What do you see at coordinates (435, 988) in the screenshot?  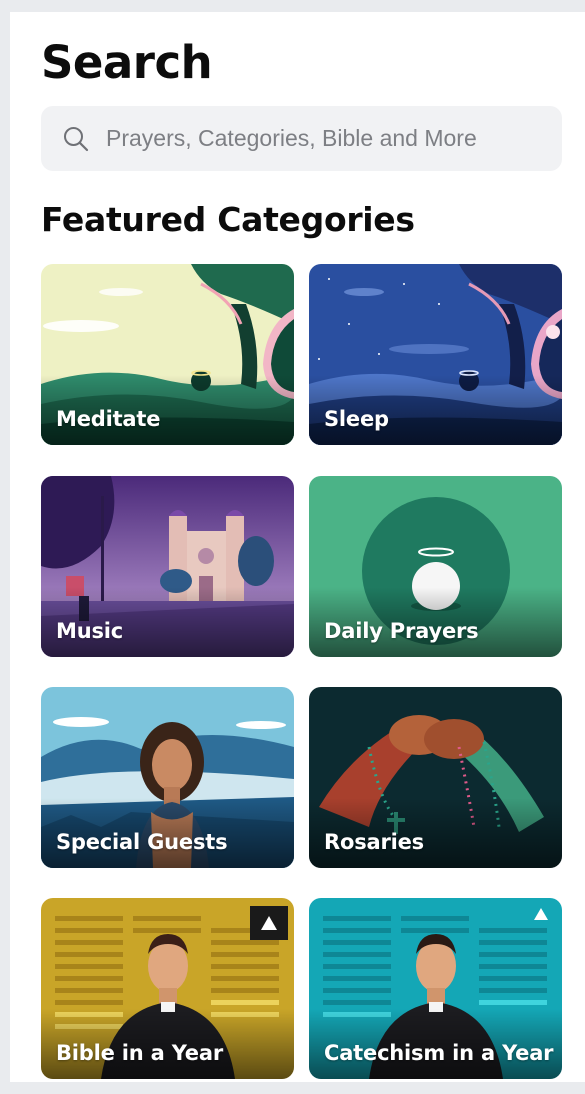 I see `category-tile-catechism-in-a-year: Catechism in a Year` at bounding box center [435, 988].